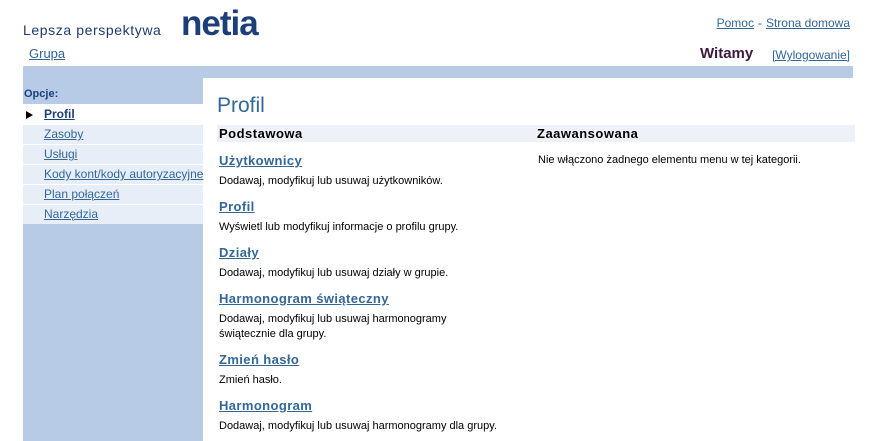  Describe the element at coordinates (220, 23) in the screenshot. I see `netia-logo: netia` at that location.